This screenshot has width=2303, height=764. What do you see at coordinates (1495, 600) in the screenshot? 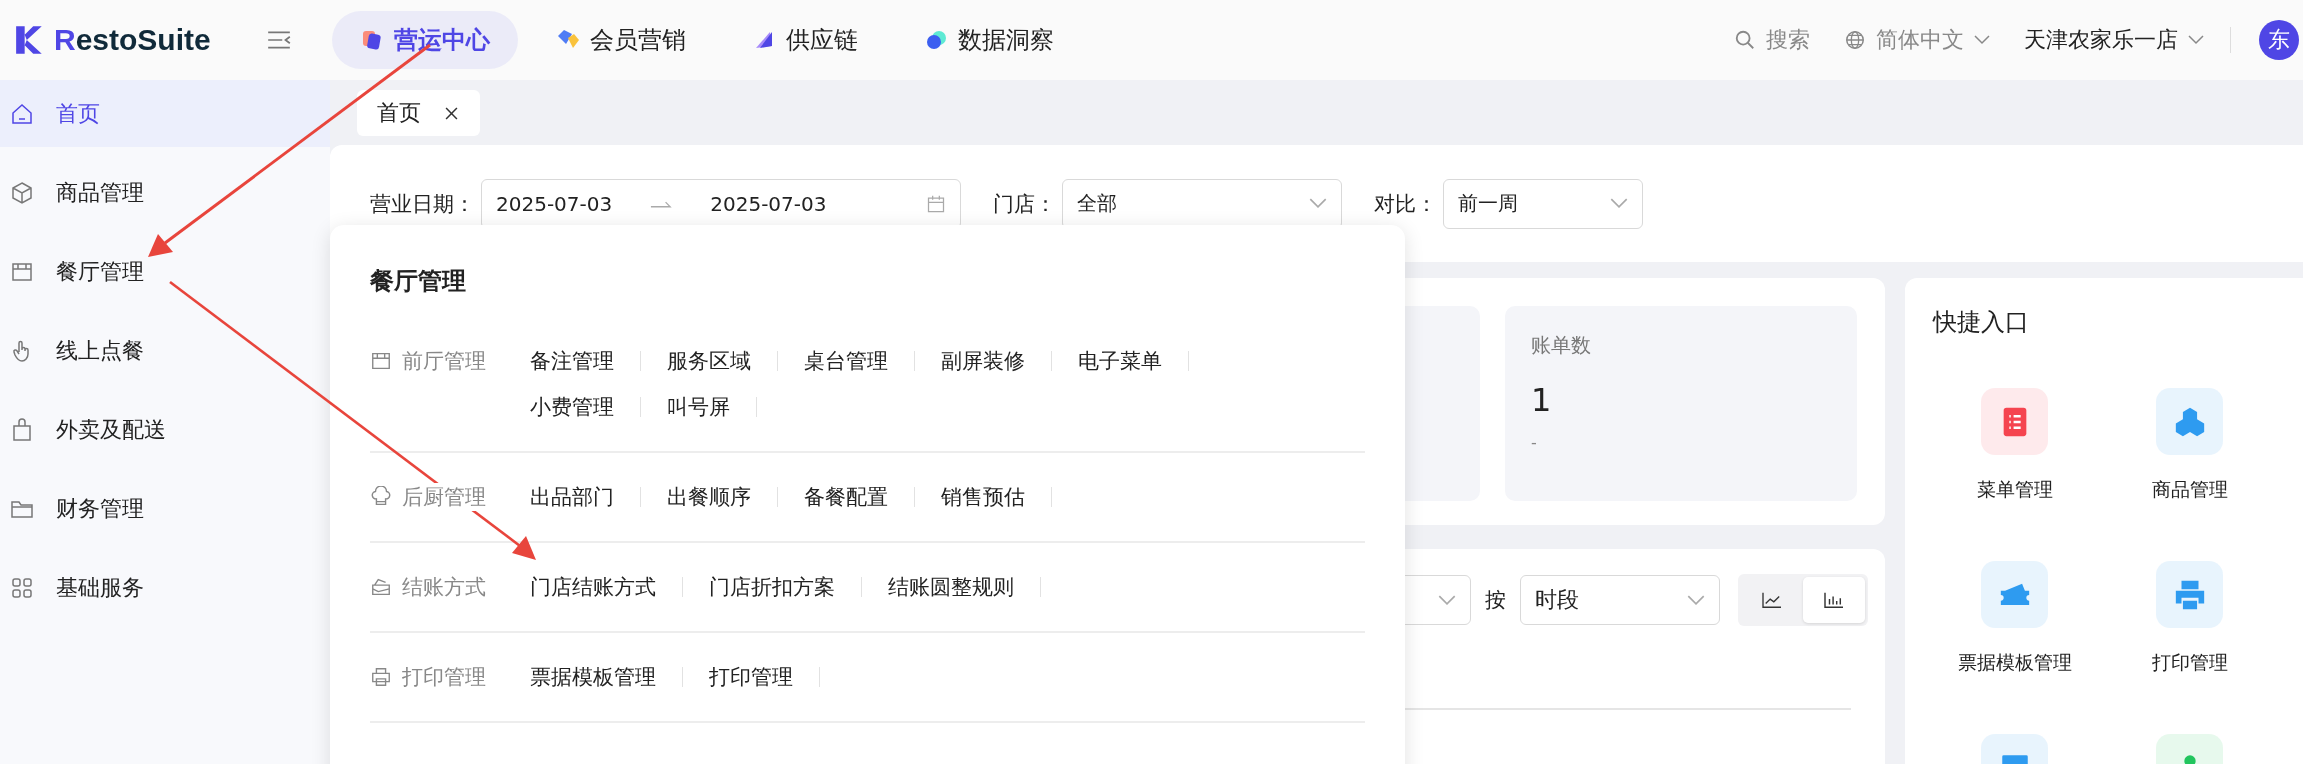
I see `group-by-label: 按` at bounding box center [1495, 600].